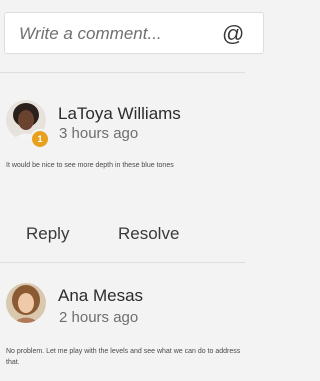  Describe the element at coordinates (99, 133) in the screenshot. I see `comment-timestamp: 3 hours ago` at that location.